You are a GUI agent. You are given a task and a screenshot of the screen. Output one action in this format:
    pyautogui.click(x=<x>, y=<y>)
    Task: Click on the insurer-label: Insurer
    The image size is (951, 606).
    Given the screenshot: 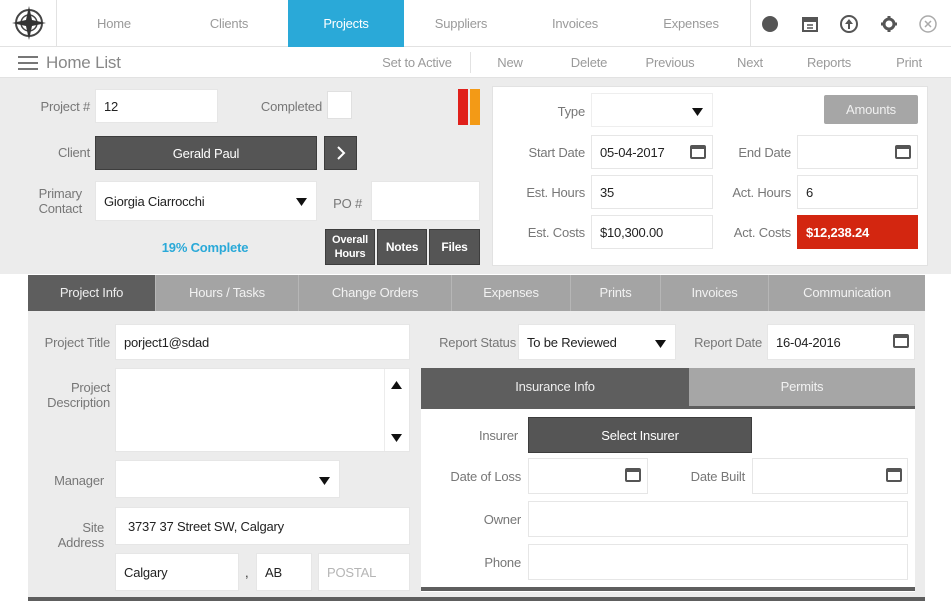 What is the action you would take?
    pyautogui.click(x=498, y=435)
    